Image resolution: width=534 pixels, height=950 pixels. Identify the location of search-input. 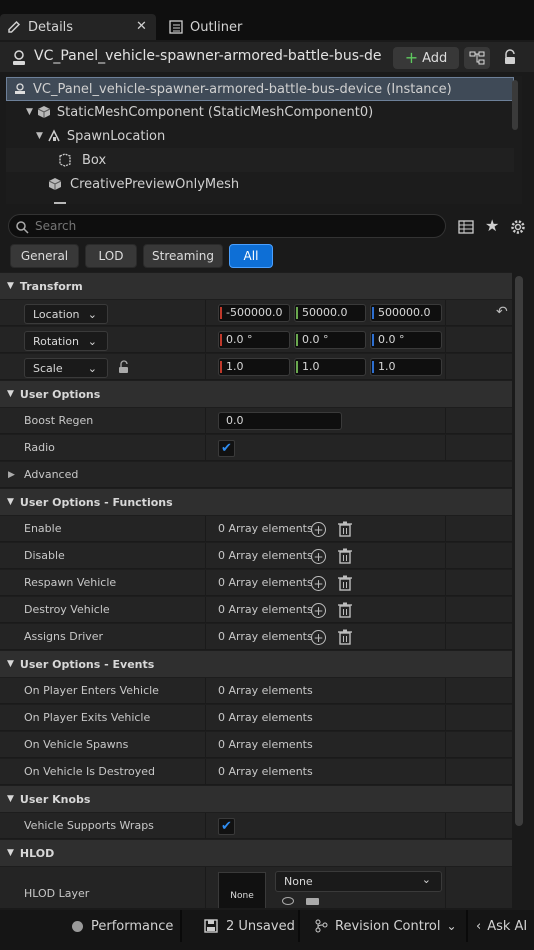
(235, 226).